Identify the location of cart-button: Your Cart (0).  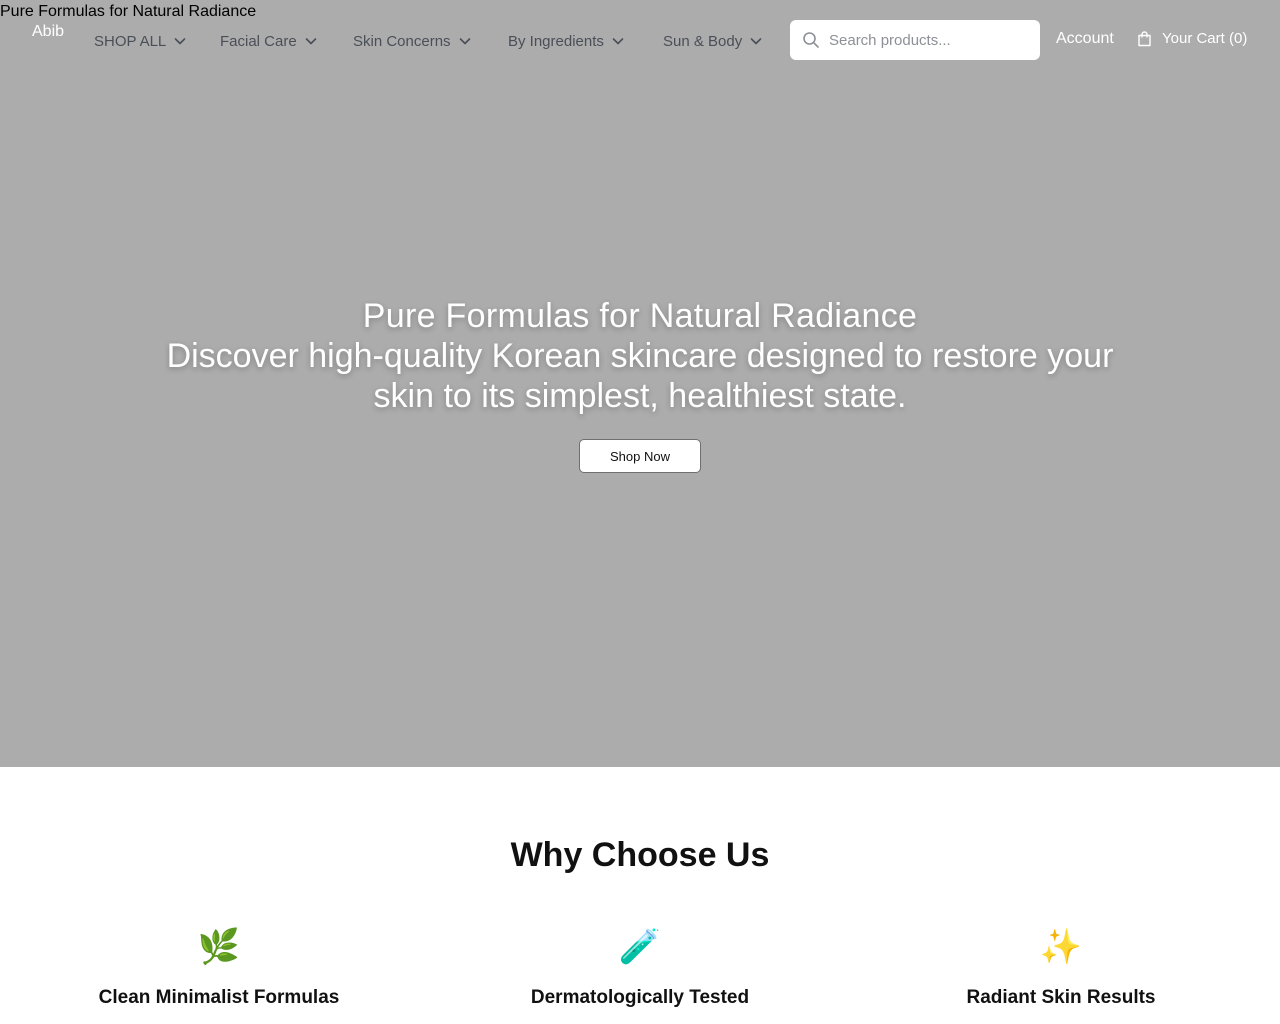
(1191, 38).